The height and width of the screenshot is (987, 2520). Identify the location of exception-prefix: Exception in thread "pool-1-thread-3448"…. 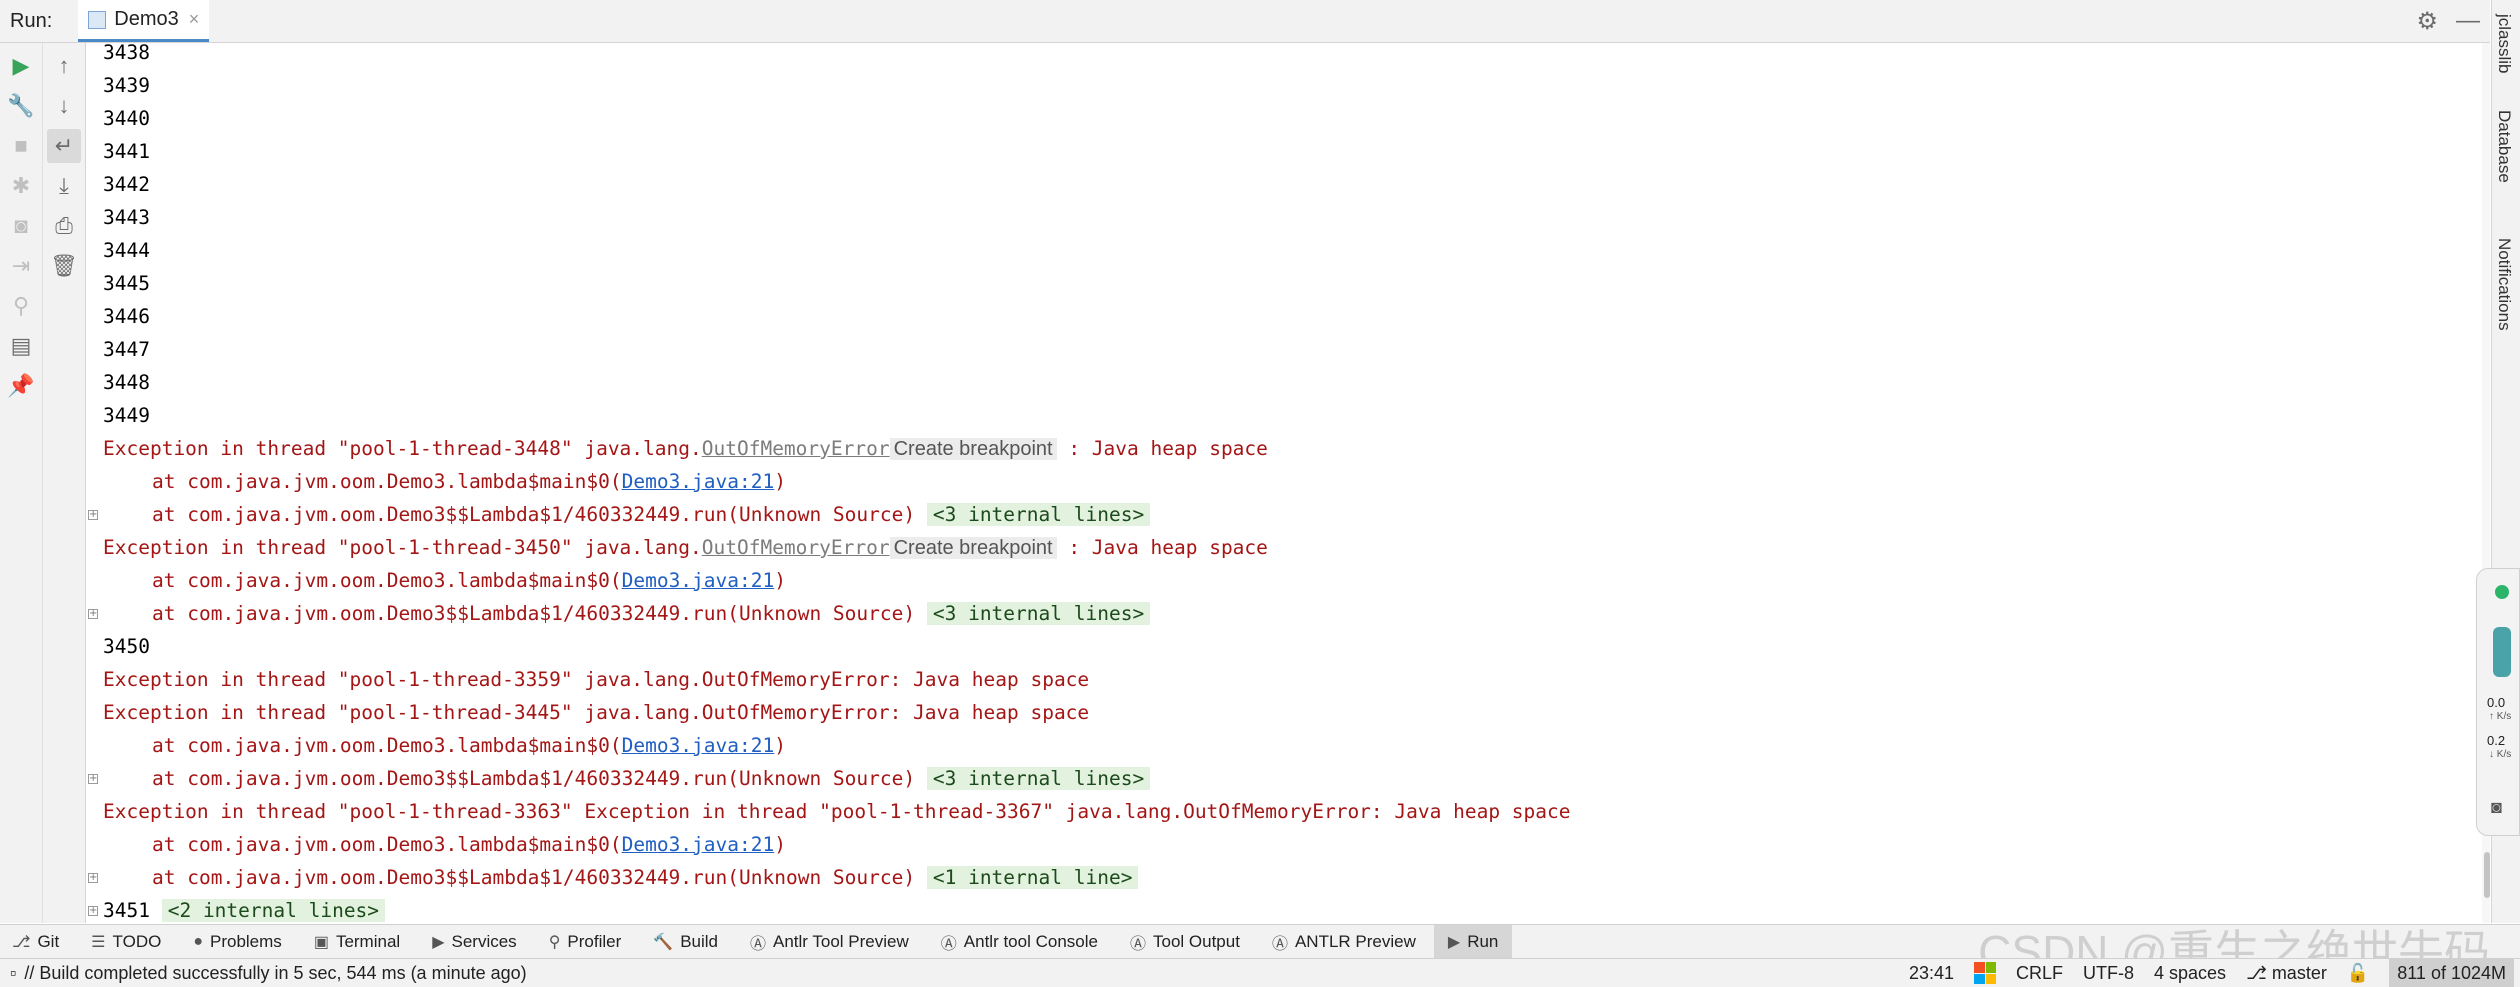
(402, 448).